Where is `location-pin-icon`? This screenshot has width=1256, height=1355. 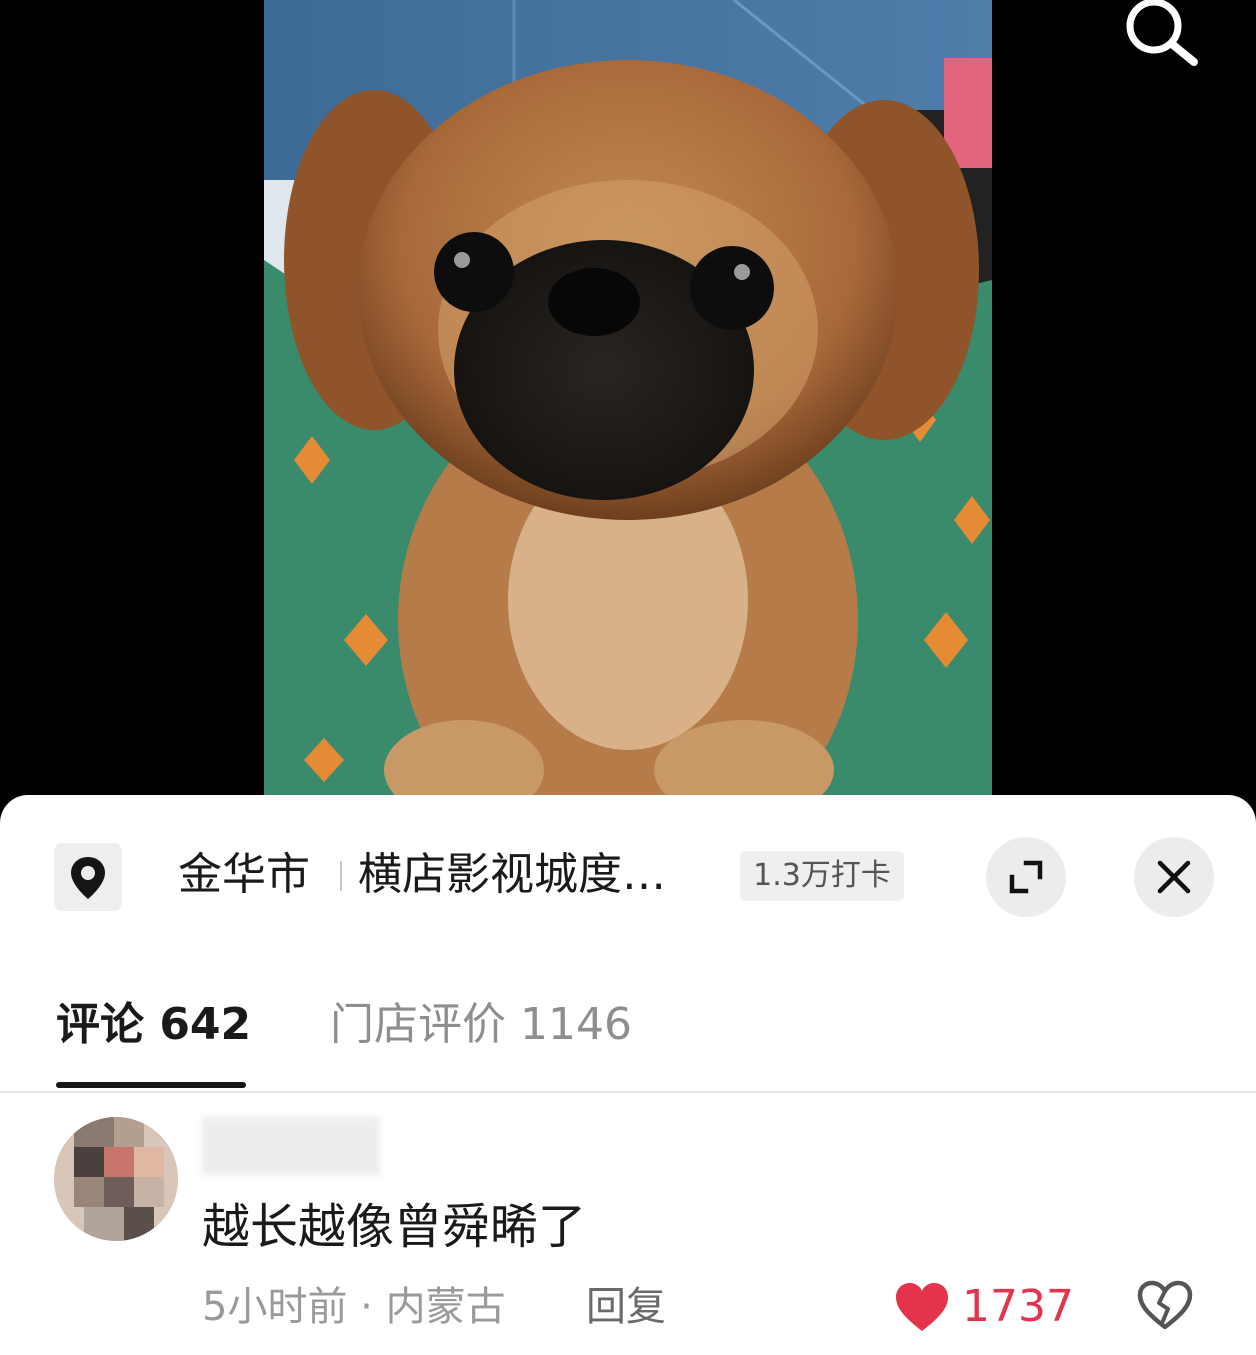
location-pin-icon is located at coordinates (88, 878).